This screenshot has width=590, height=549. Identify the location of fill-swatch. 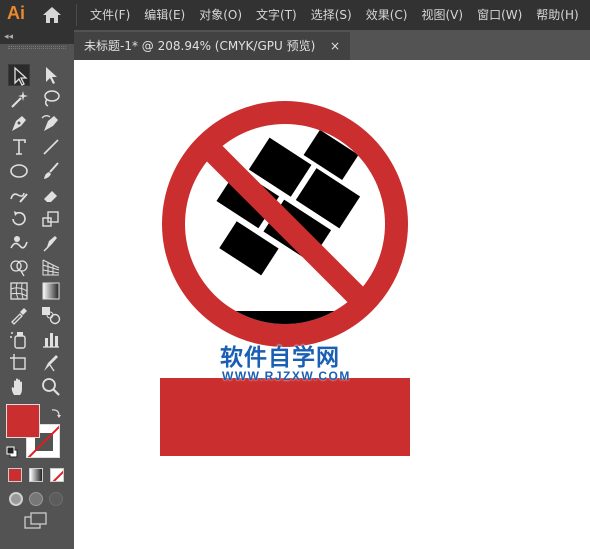
(23, 421).